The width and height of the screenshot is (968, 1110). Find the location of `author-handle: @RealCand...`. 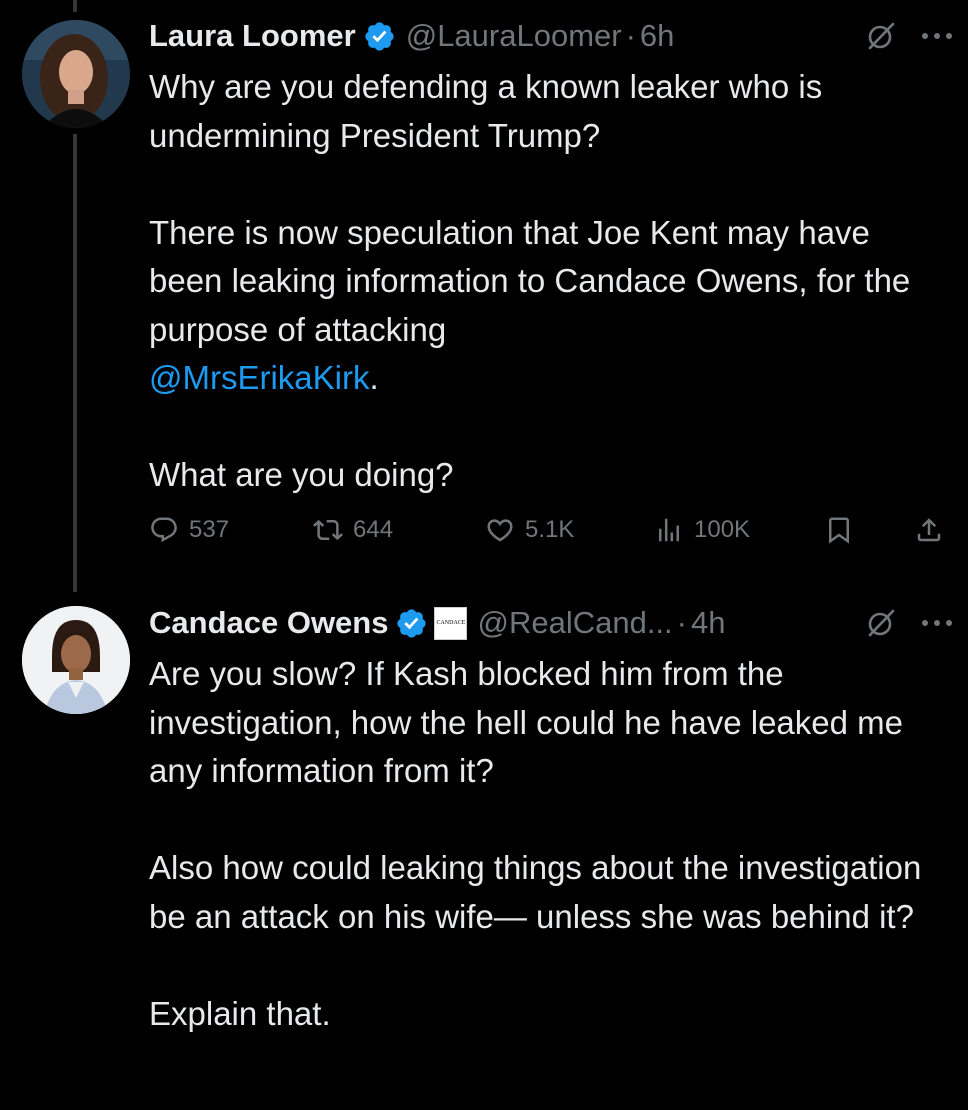

author-handle: @RealCand... is located at coordinates (574, 623).